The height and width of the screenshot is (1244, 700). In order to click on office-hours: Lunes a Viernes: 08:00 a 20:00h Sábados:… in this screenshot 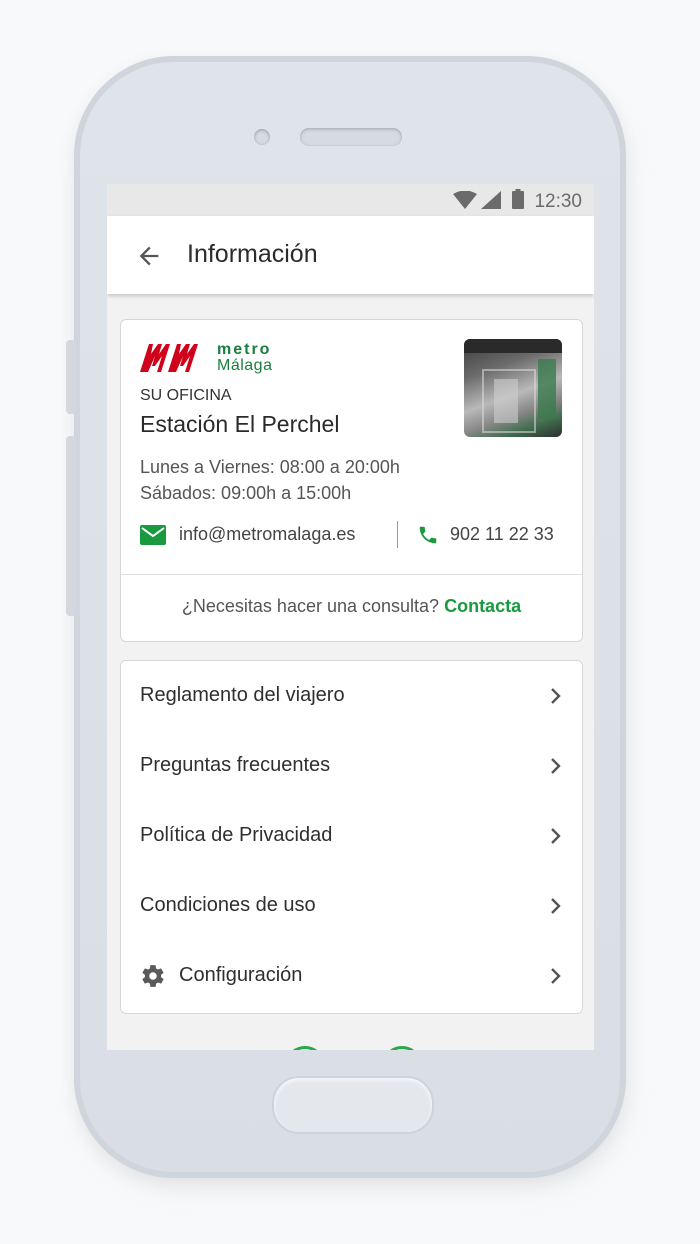, I will do `click(270, 480)`.